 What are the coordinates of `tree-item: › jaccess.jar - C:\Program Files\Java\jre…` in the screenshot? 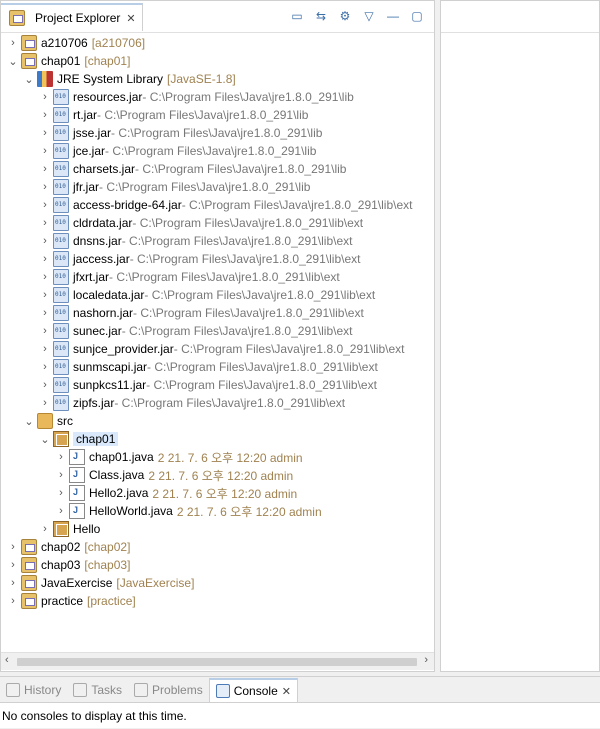 It's located at (199, 259).